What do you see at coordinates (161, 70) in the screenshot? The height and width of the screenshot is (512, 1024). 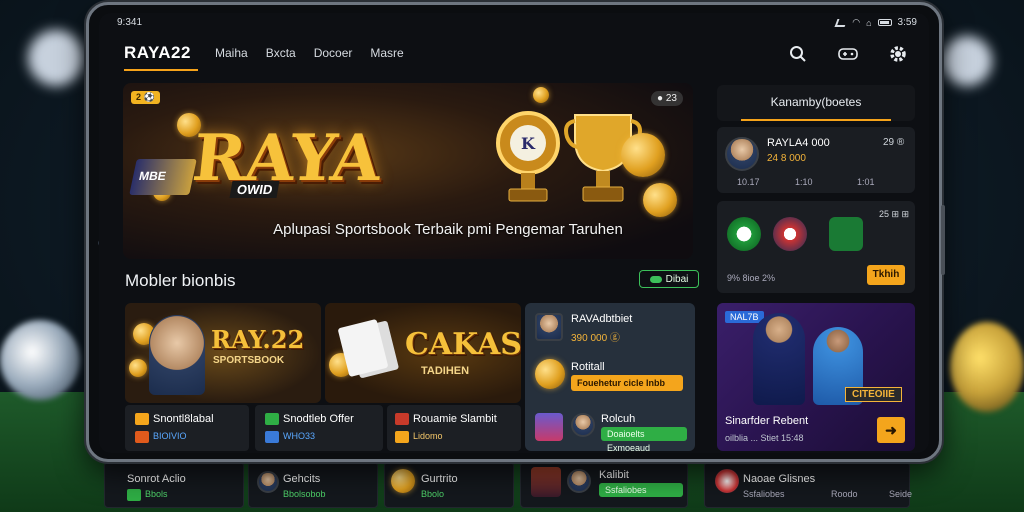 I see `brand-underline` at bounding box center [161, 70].